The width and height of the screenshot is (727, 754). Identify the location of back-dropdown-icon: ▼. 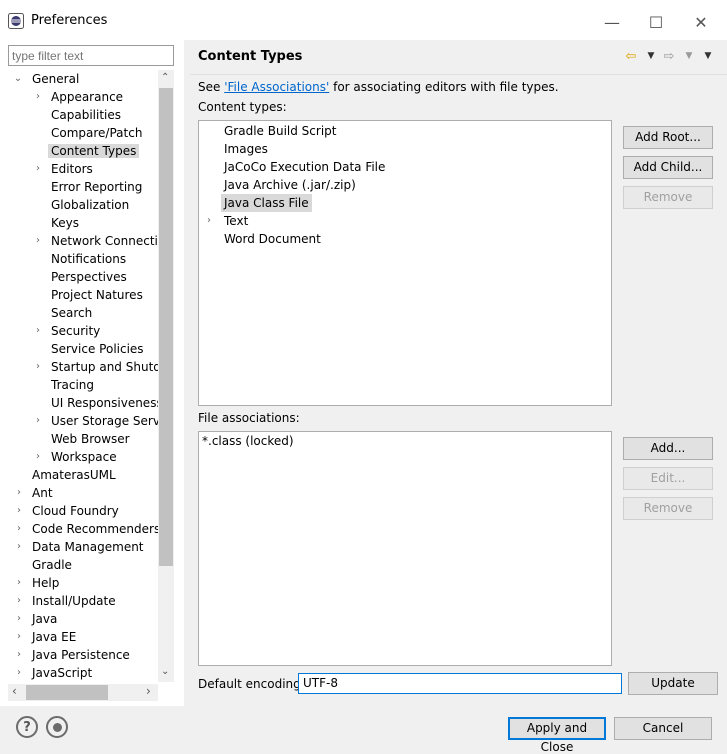
(651, 56).